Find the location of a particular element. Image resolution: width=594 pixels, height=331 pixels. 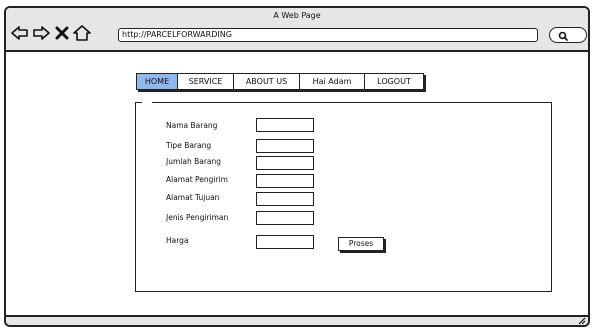

search-button is located at coordinates (568, 35).